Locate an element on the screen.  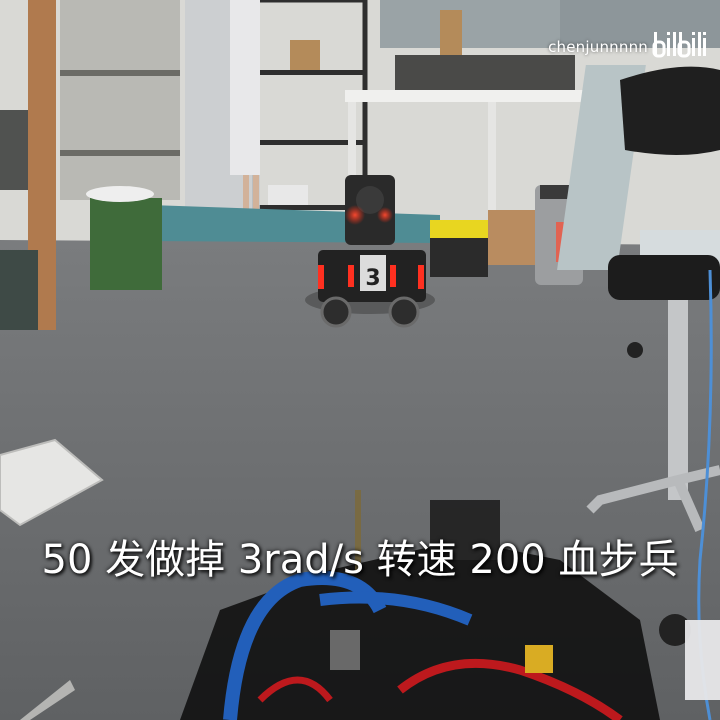
video-subtitle: 50 发做掉 3rad/s 转速 200 血步兵 is located at coordinates (360, 560).